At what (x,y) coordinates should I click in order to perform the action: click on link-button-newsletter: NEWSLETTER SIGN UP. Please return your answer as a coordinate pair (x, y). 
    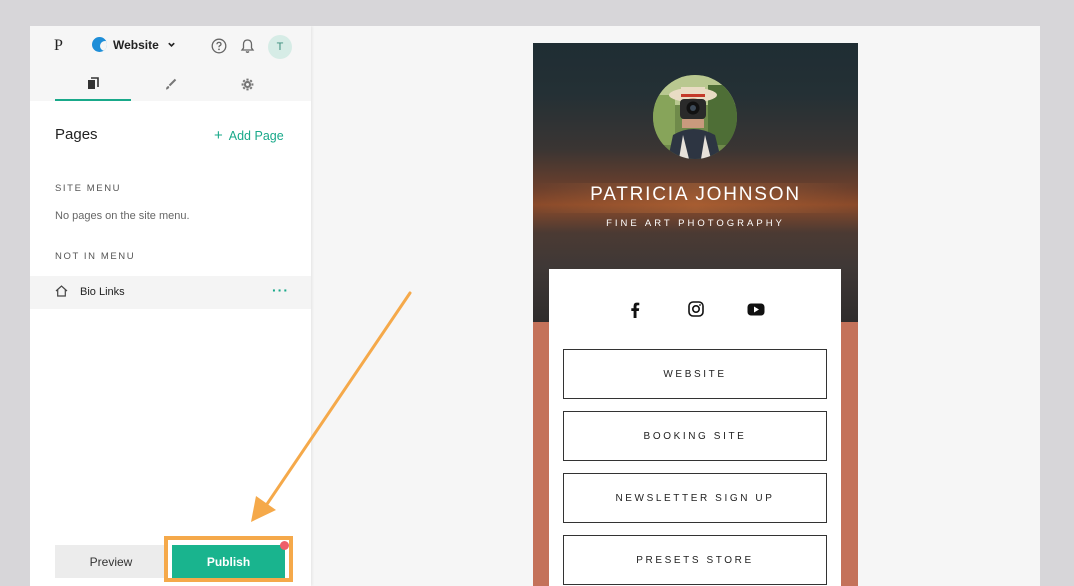
    Looking at the image, I should click on (695, 498).